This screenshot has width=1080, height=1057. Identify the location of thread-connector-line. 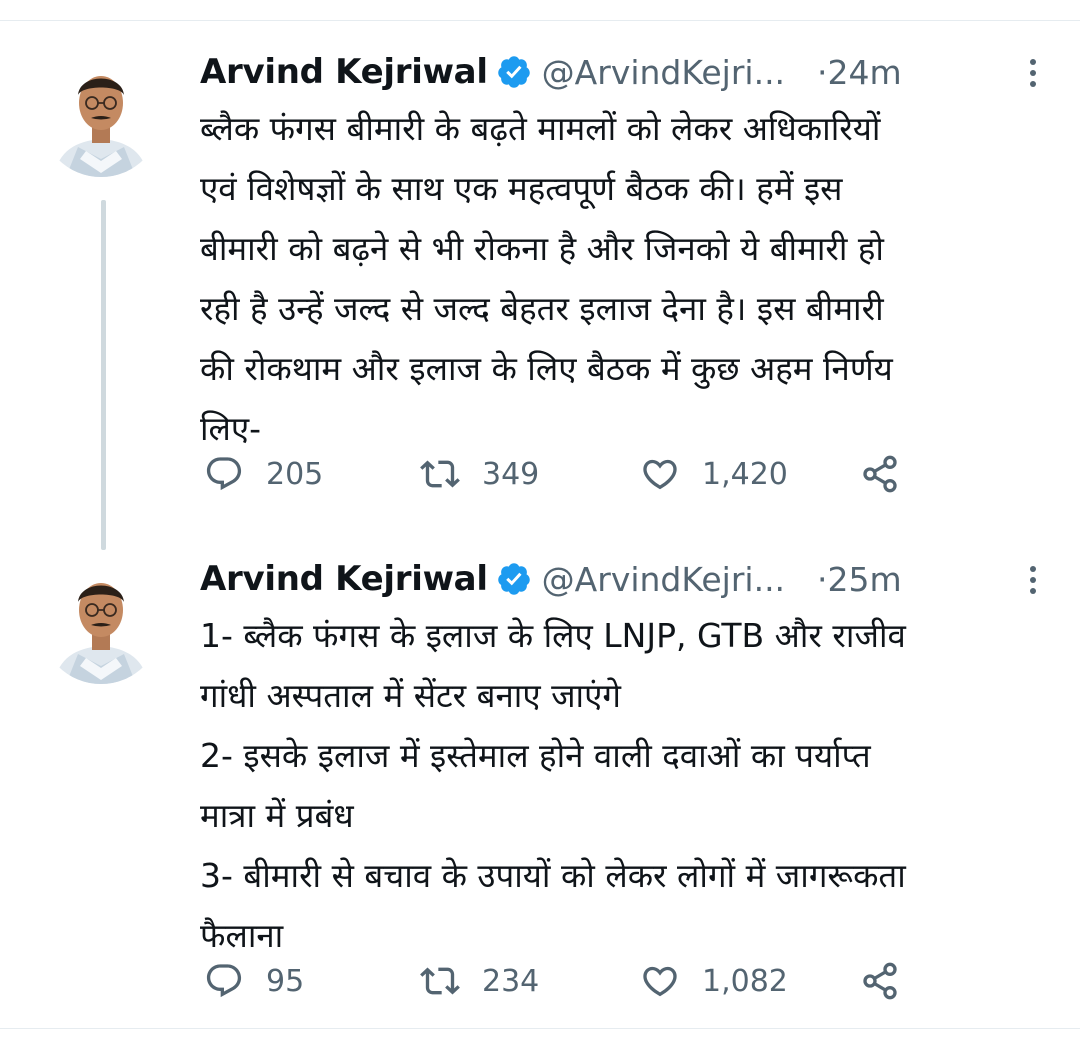
(103, 375).